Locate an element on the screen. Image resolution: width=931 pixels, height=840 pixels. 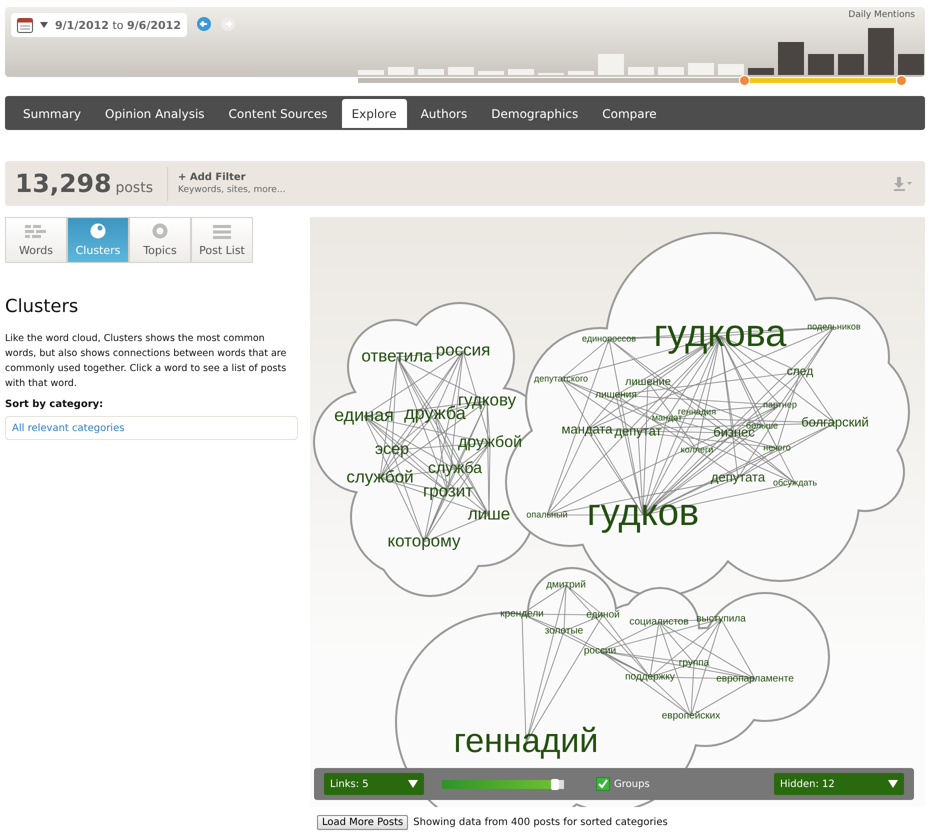
cluster-word: больше is located at coordinates (762, 425).